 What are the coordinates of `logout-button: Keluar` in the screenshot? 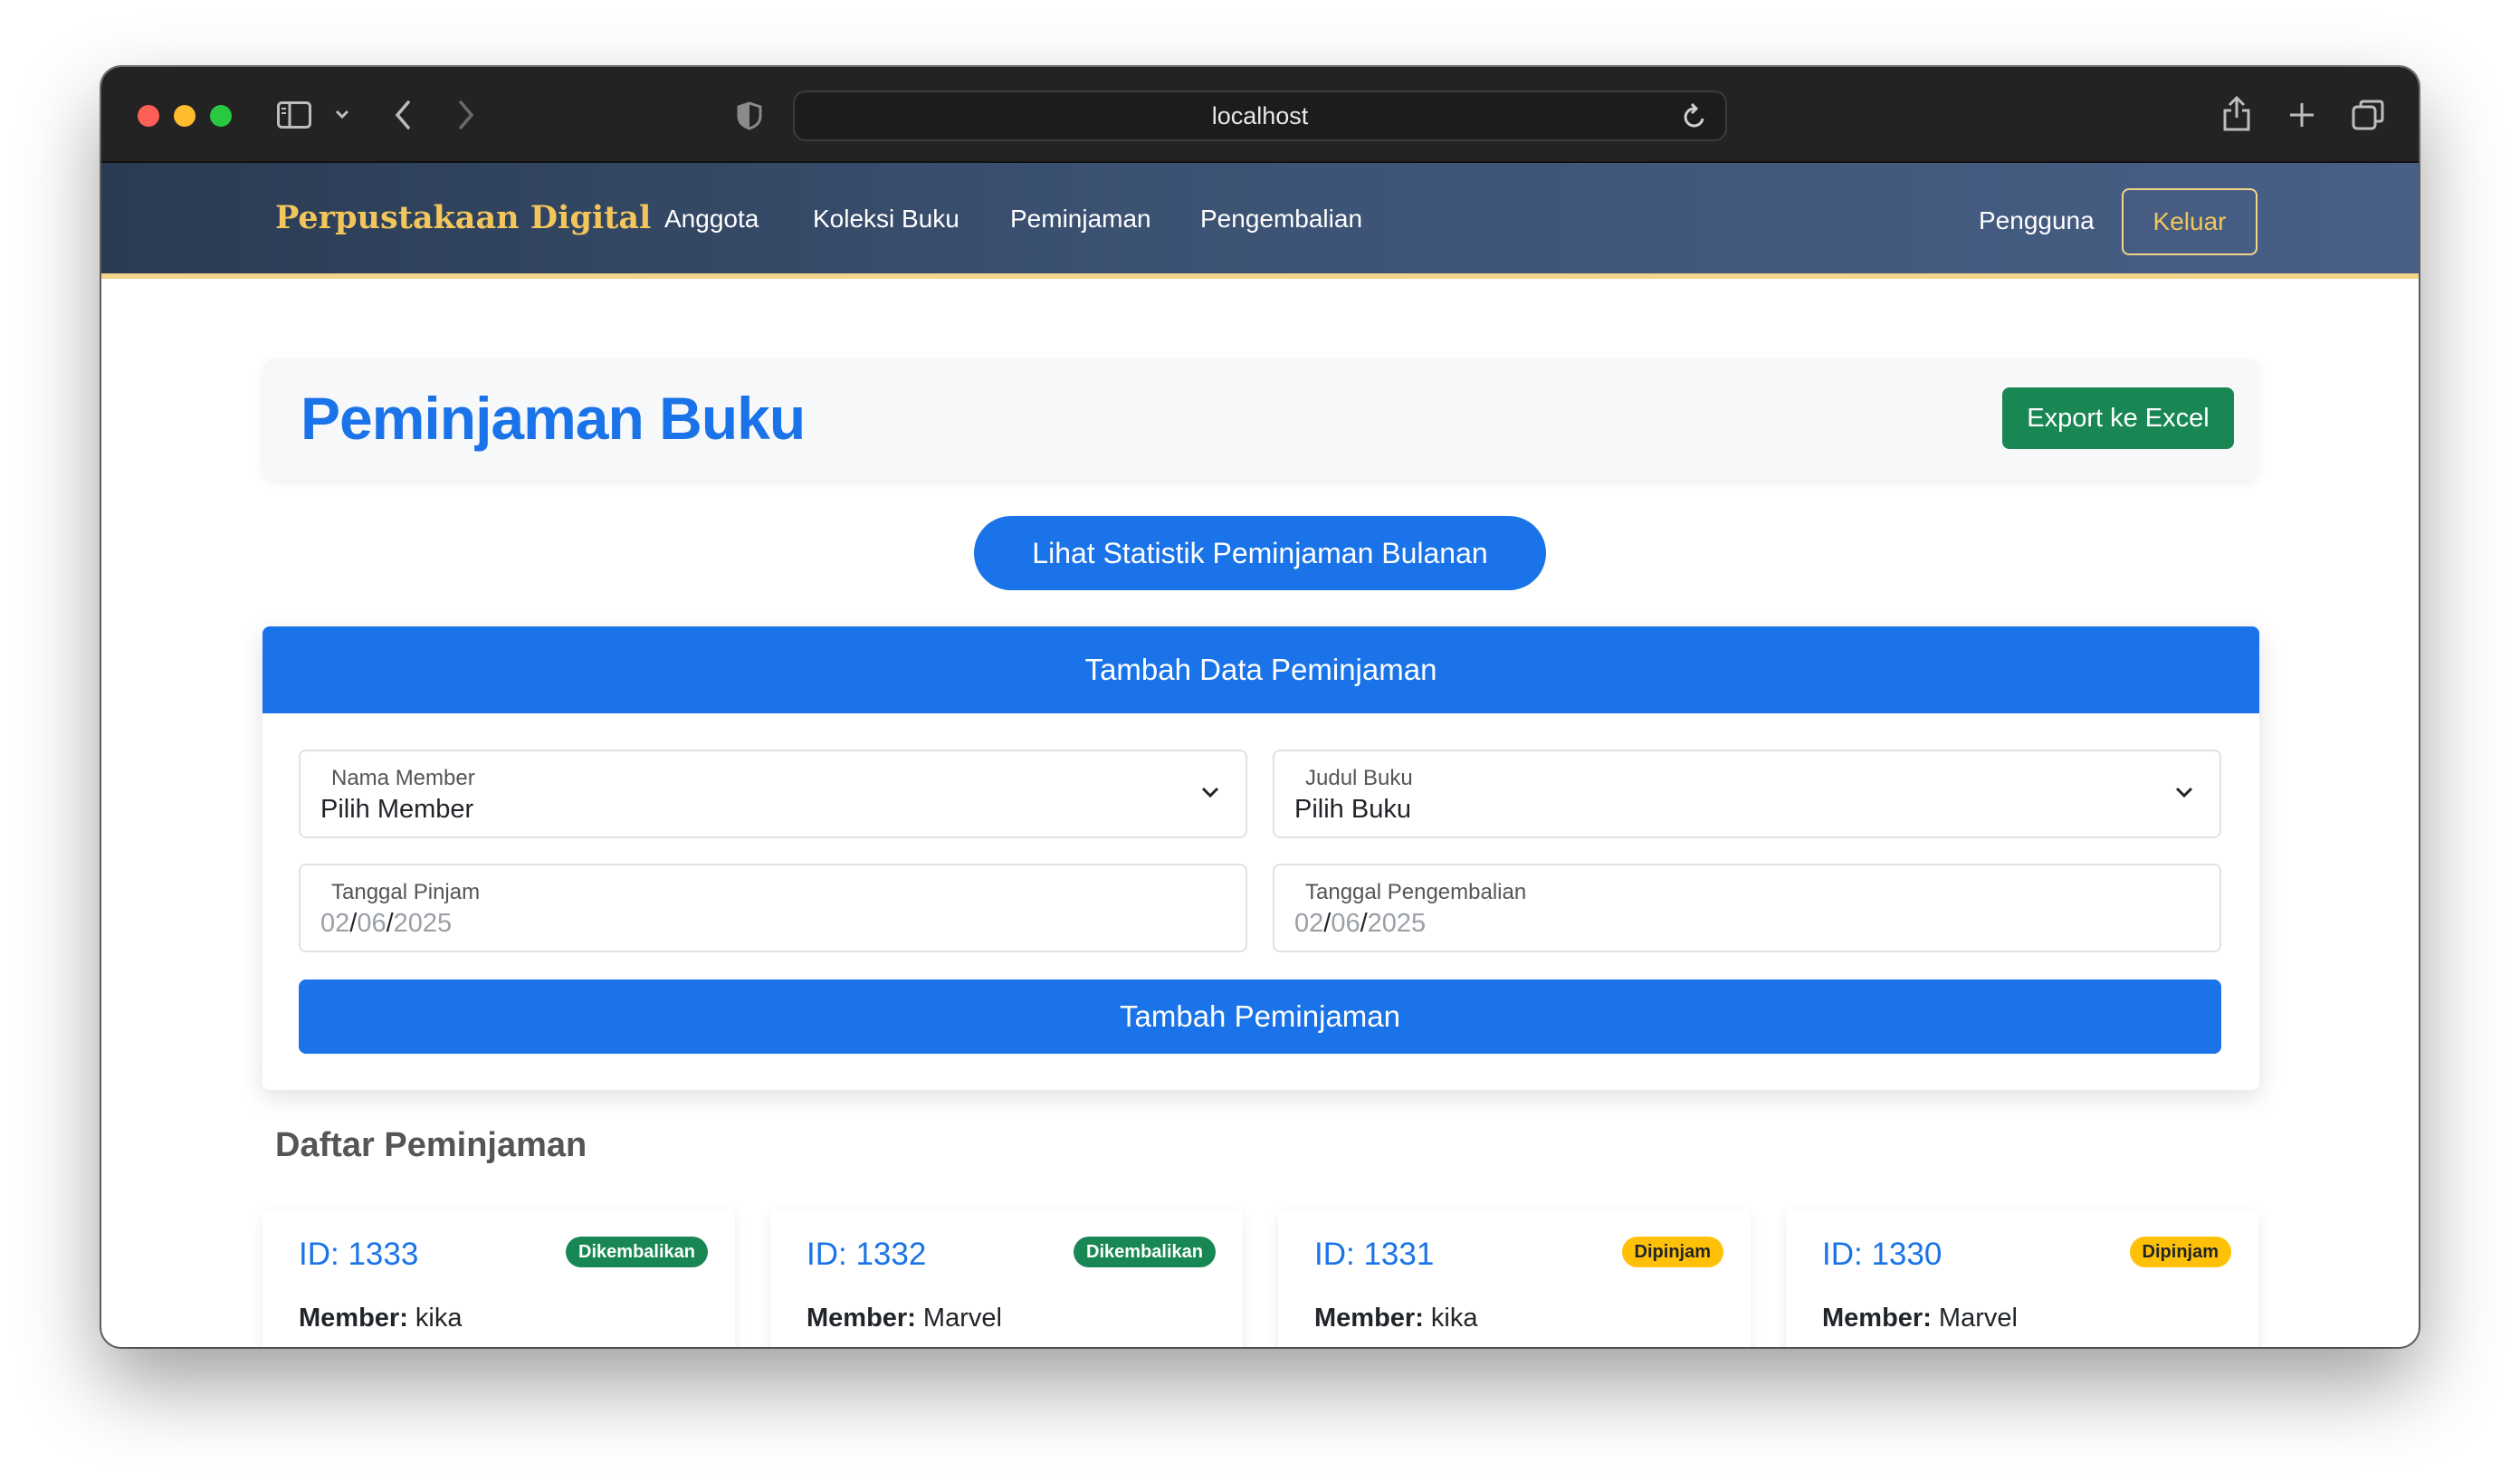 It's located at (2190, 222).